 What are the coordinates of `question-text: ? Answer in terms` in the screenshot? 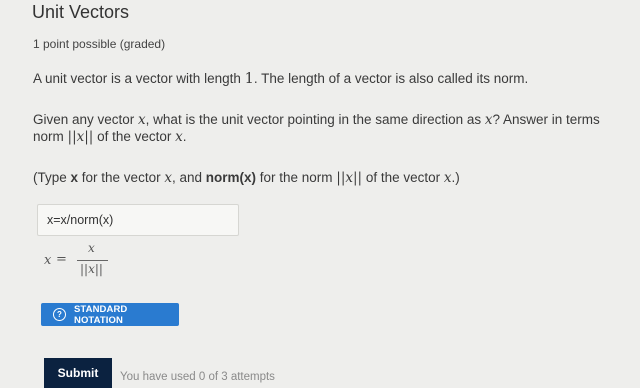 It's located at (546, 119).